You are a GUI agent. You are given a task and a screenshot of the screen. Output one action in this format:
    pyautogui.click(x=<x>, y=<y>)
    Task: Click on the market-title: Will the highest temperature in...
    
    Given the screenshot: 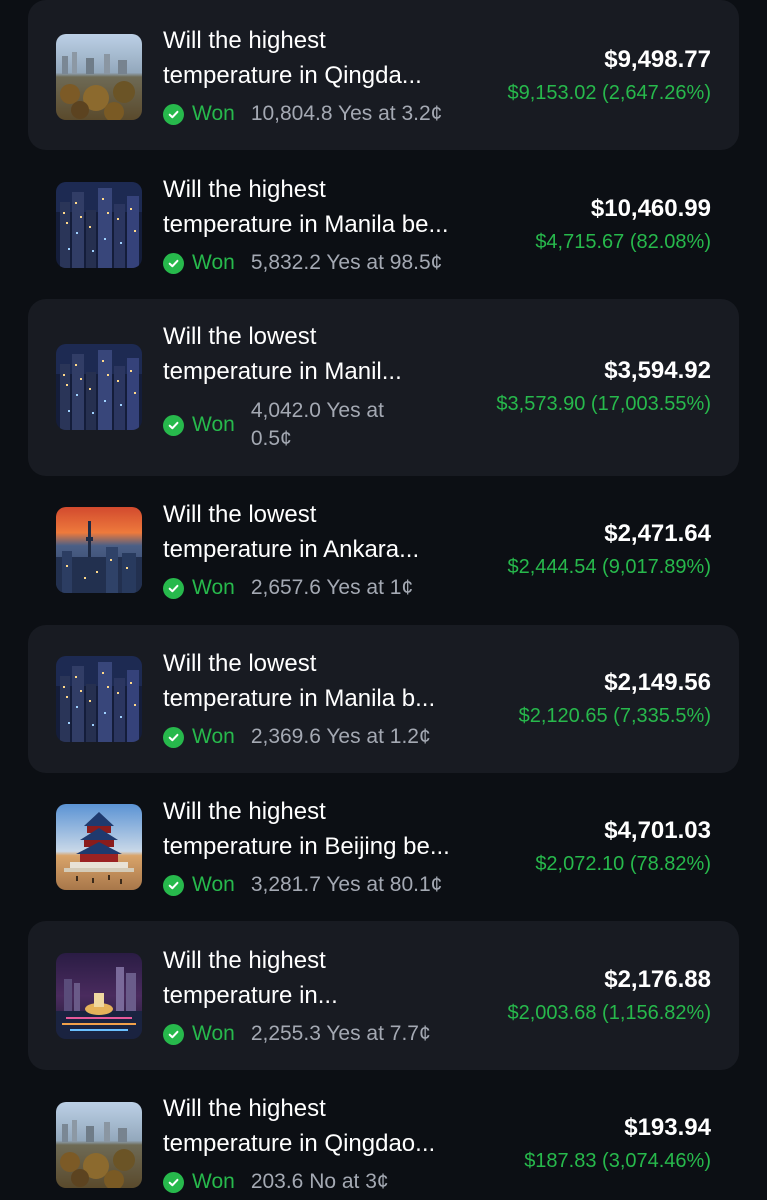 What is the action you would take?
    pyautogui.click(x=328, y=978)
    